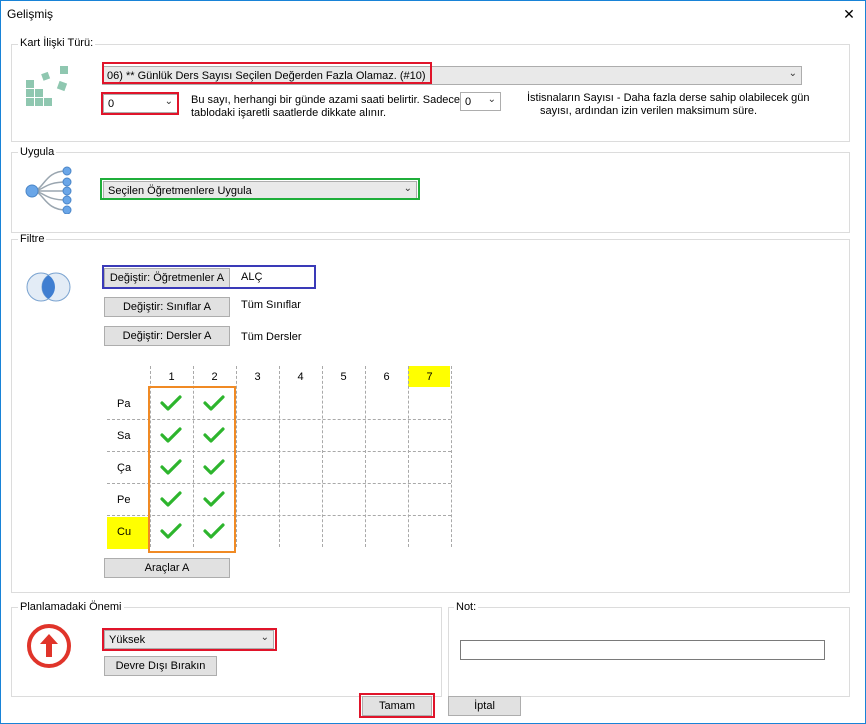  What do you see at coordinates (300, 377) in the screenshot?
I see `period-header-4: 4` at bounding box center [300, 377].